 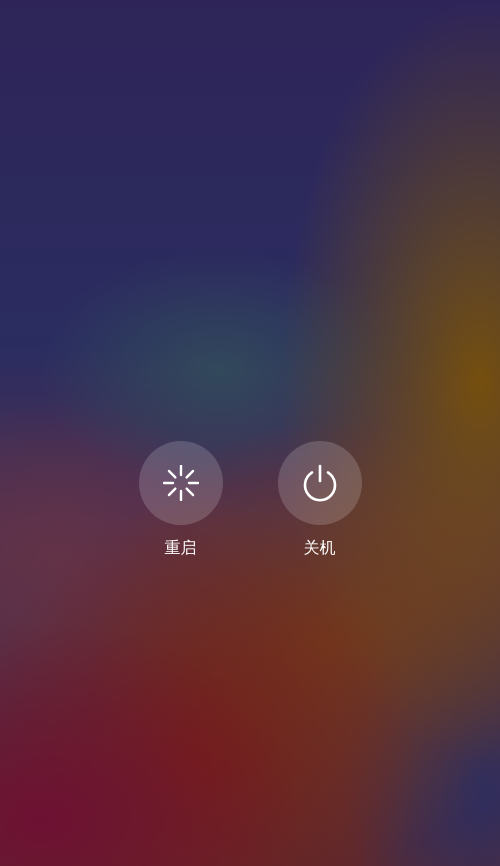 What do you see at coordinates (320, 548) in the screenshot?
I see `button-label: 关机` at bounding box center [320, 548].